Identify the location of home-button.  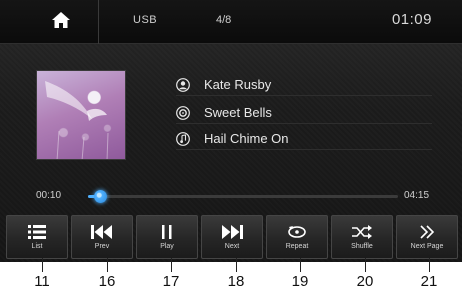
(58, 22).